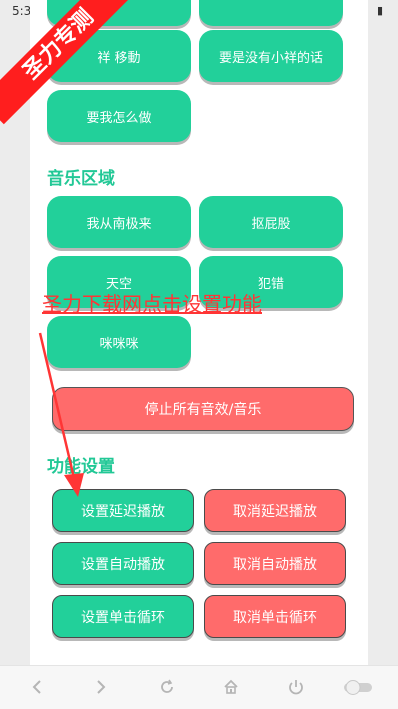 Image resolution: width=398 pixels, height=709 pixels. I want to click on refresh-icon, so click(167, 687).